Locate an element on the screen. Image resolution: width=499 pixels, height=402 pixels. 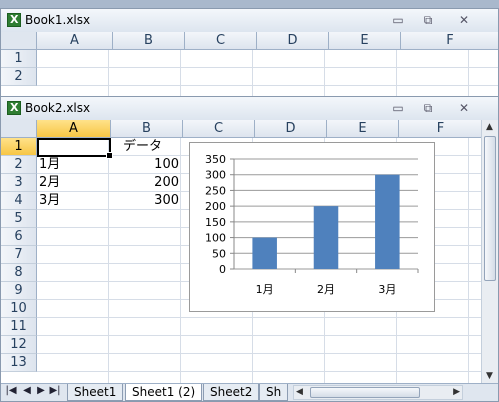
active-cell-a1 is located at coordinates (75, 148).